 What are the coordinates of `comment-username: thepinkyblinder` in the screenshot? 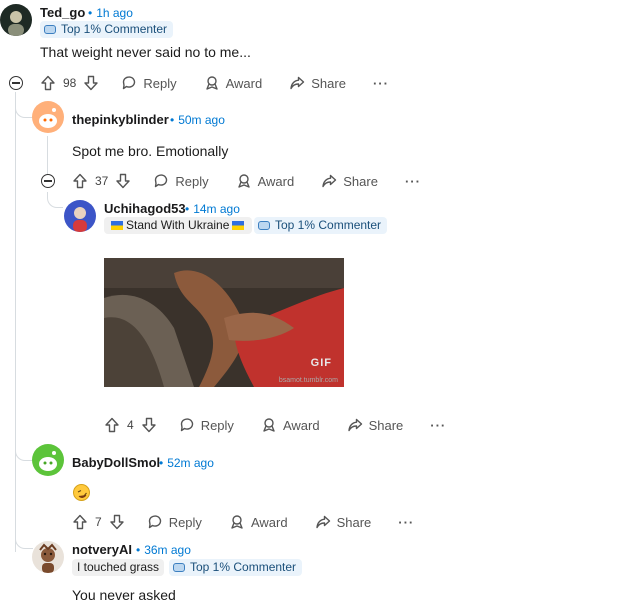 It's located at (120, 119).